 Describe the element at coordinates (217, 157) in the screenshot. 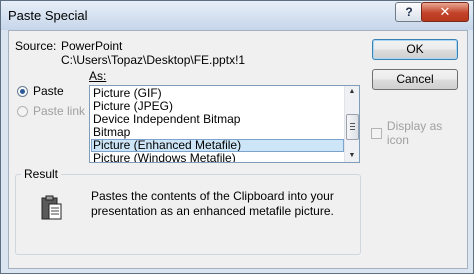

I see `list-item: Picture (Windows Metafile)` at that location.